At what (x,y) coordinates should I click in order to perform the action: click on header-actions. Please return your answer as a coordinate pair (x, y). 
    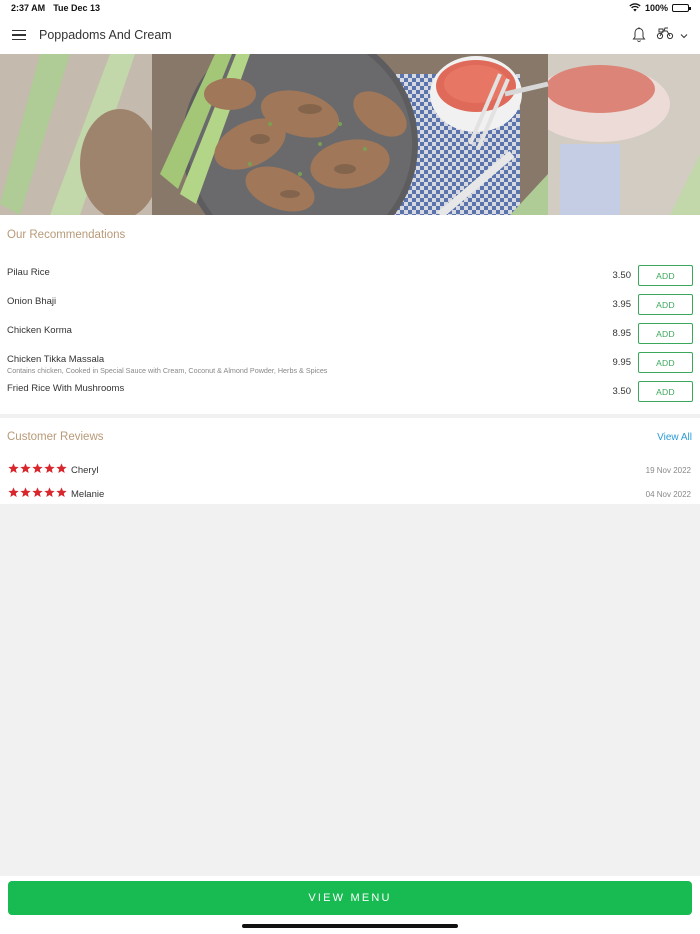
    Looking at the image, I should click on (660, 35).